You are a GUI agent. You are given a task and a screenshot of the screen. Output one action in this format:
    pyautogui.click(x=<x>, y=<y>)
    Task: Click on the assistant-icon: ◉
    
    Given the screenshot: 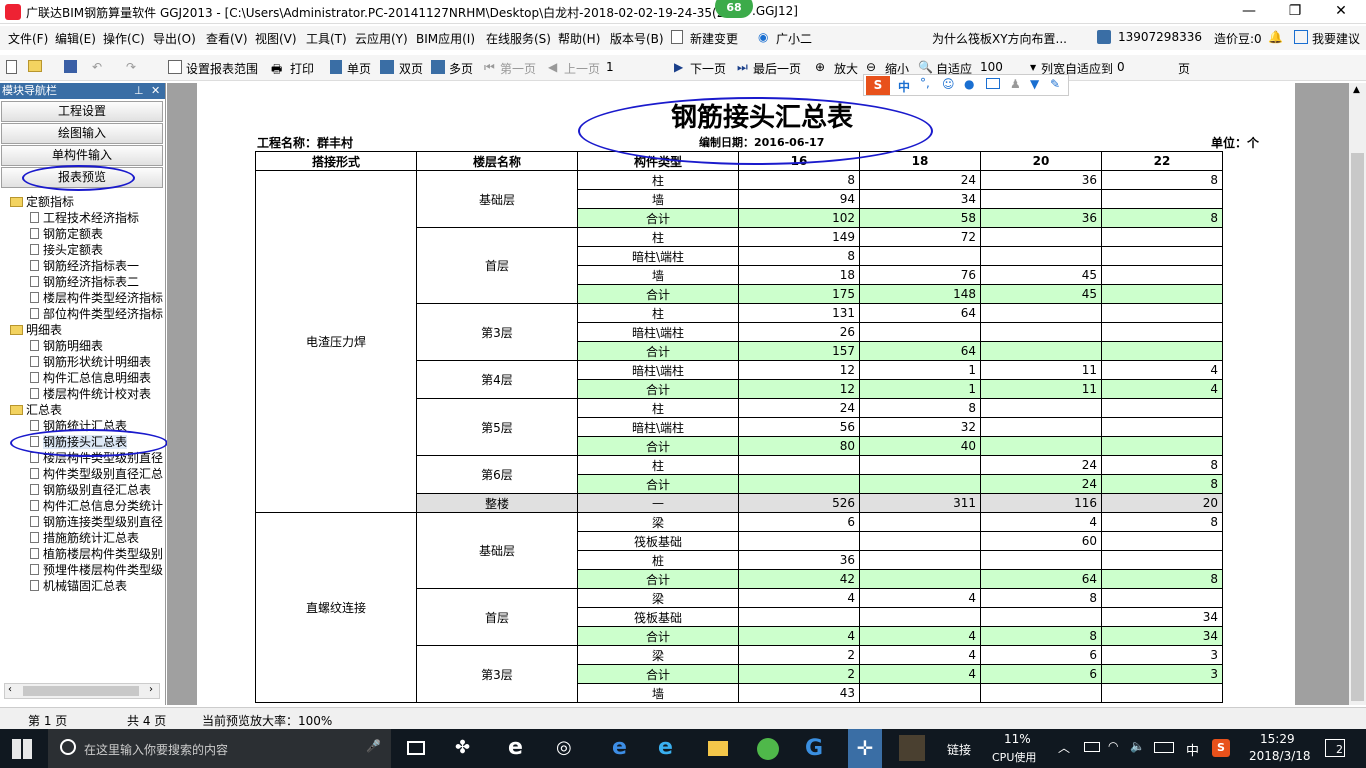 What is the action you would take?
    pyautogui.click(x=763, y=37)
    